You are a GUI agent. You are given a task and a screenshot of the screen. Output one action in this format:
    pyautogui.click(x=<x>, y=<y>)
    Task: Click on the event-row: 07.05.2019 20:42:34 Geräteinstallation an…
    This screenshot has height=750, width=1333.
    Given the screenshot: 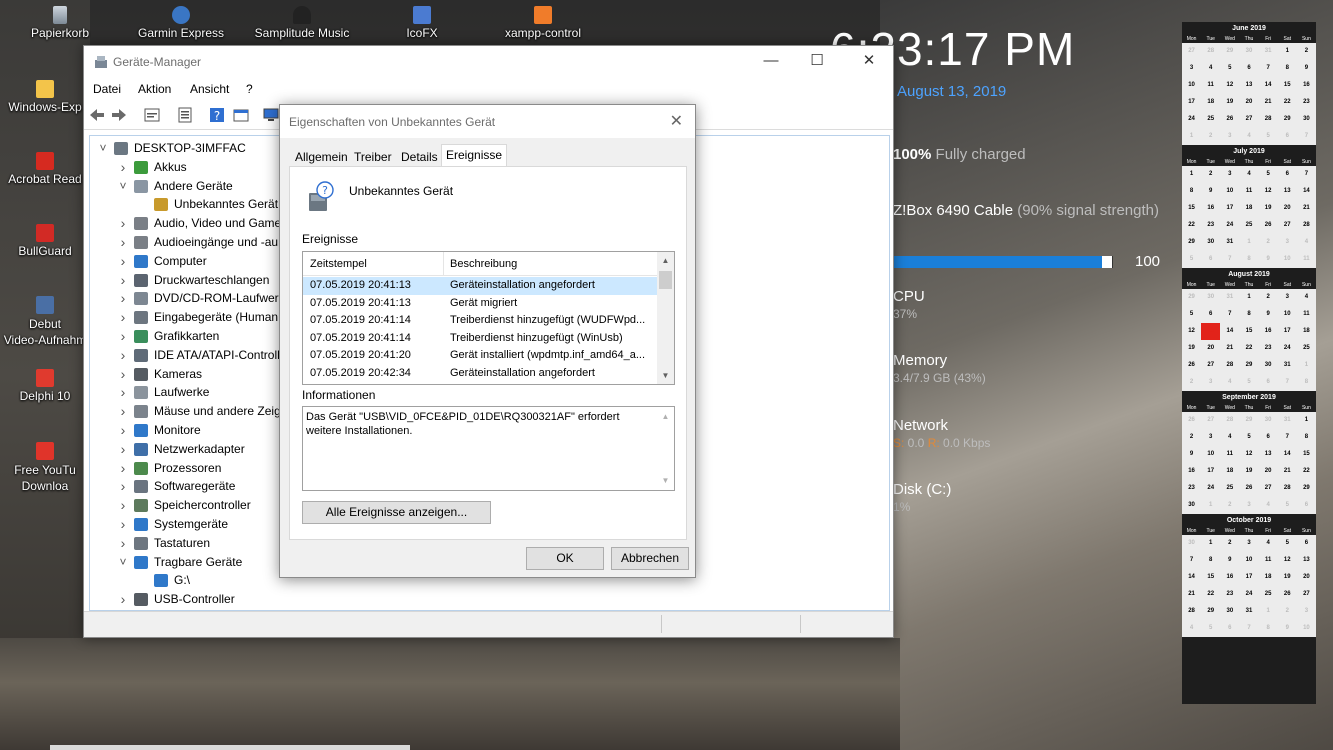 What is the action you would take?
    pyautogui.click(x=480, y=374)
    